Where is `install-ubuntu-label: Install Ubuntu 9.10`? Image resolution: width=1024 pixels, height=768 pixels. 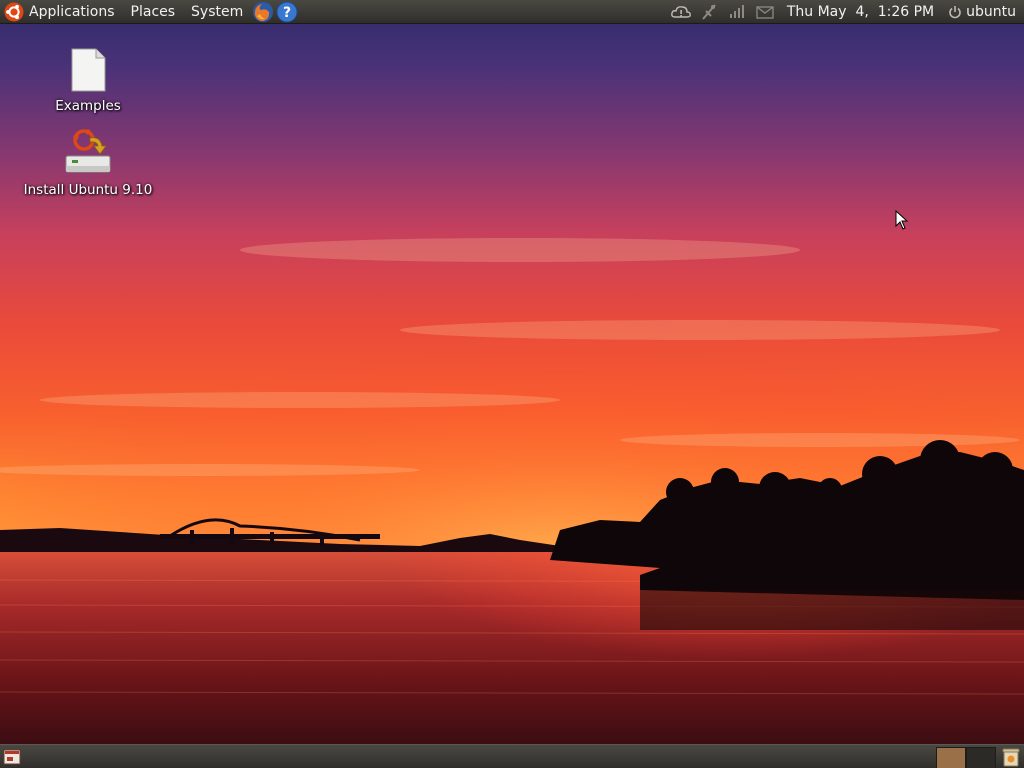 install-ubuntu-label: Install Ubuntu 9.10 is located at coordinates (88, 190).